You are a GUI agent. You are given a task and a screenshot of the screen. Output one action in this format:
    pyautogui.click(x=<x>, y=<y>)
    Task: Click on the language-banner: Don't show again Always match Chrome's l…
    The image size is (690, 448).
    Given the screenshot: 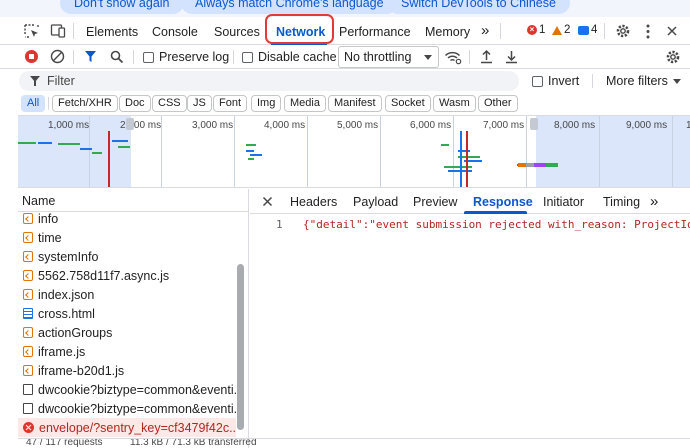 What is the action you would take?
    pyautogui.click(x=345, y=8)
    